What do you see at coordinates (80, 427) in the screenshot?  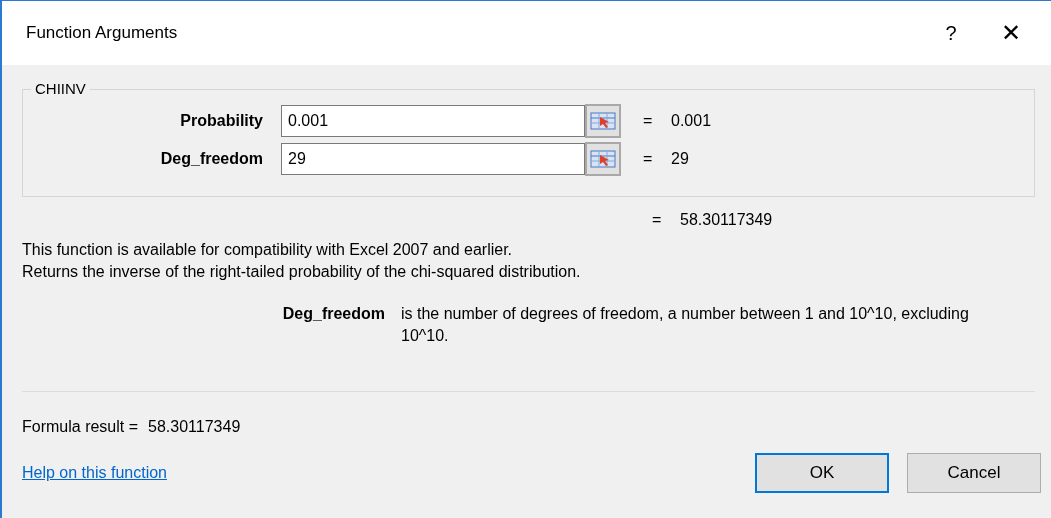 I see `formula-result-label: Formula result =` at bounding box center [80, 427].